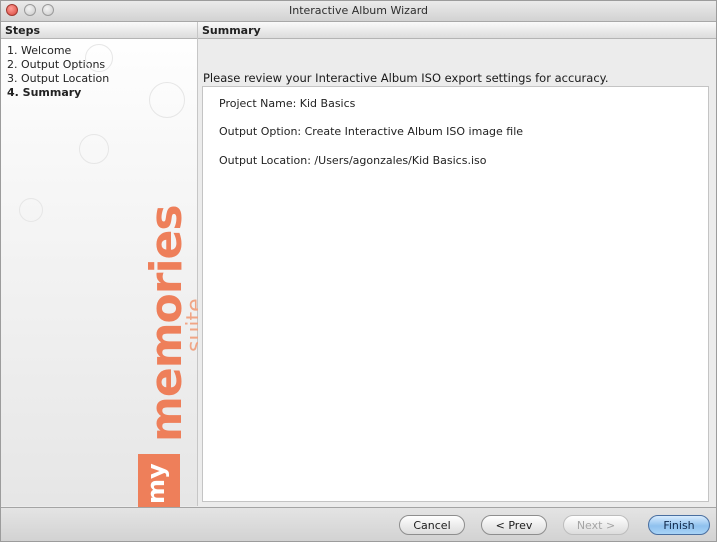 This screenshot has height=542, width=717. I want to click on step-summary: 4. Summary, so click(44, 92).